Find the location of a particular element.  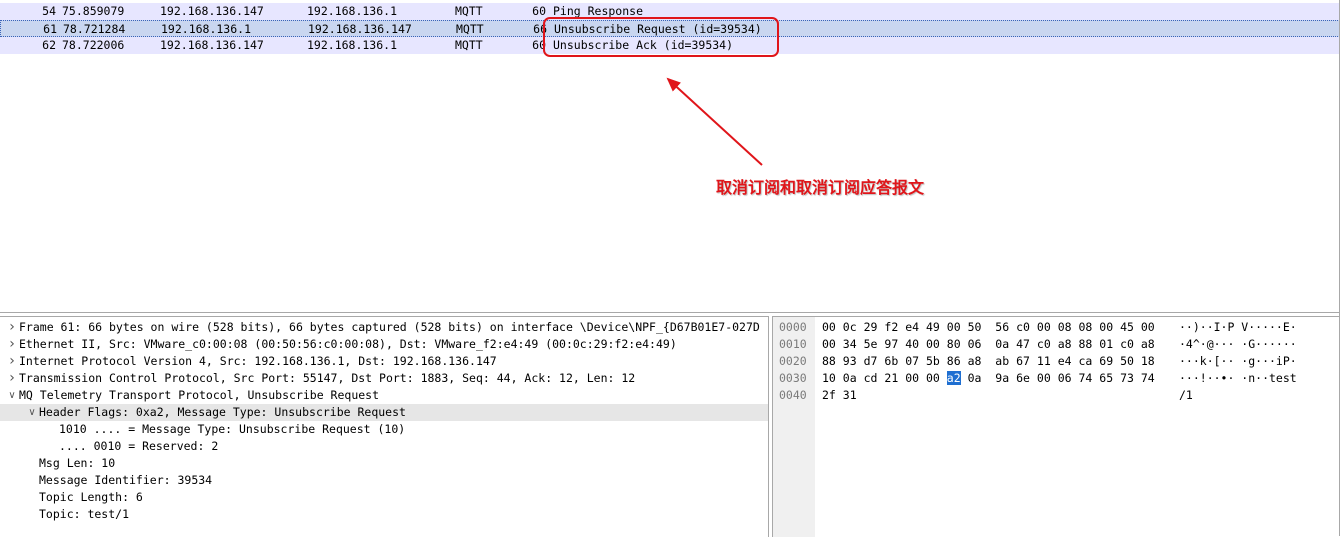

bytes-row: 0040 2f 31/1 is located at coordinates (1056, 395).